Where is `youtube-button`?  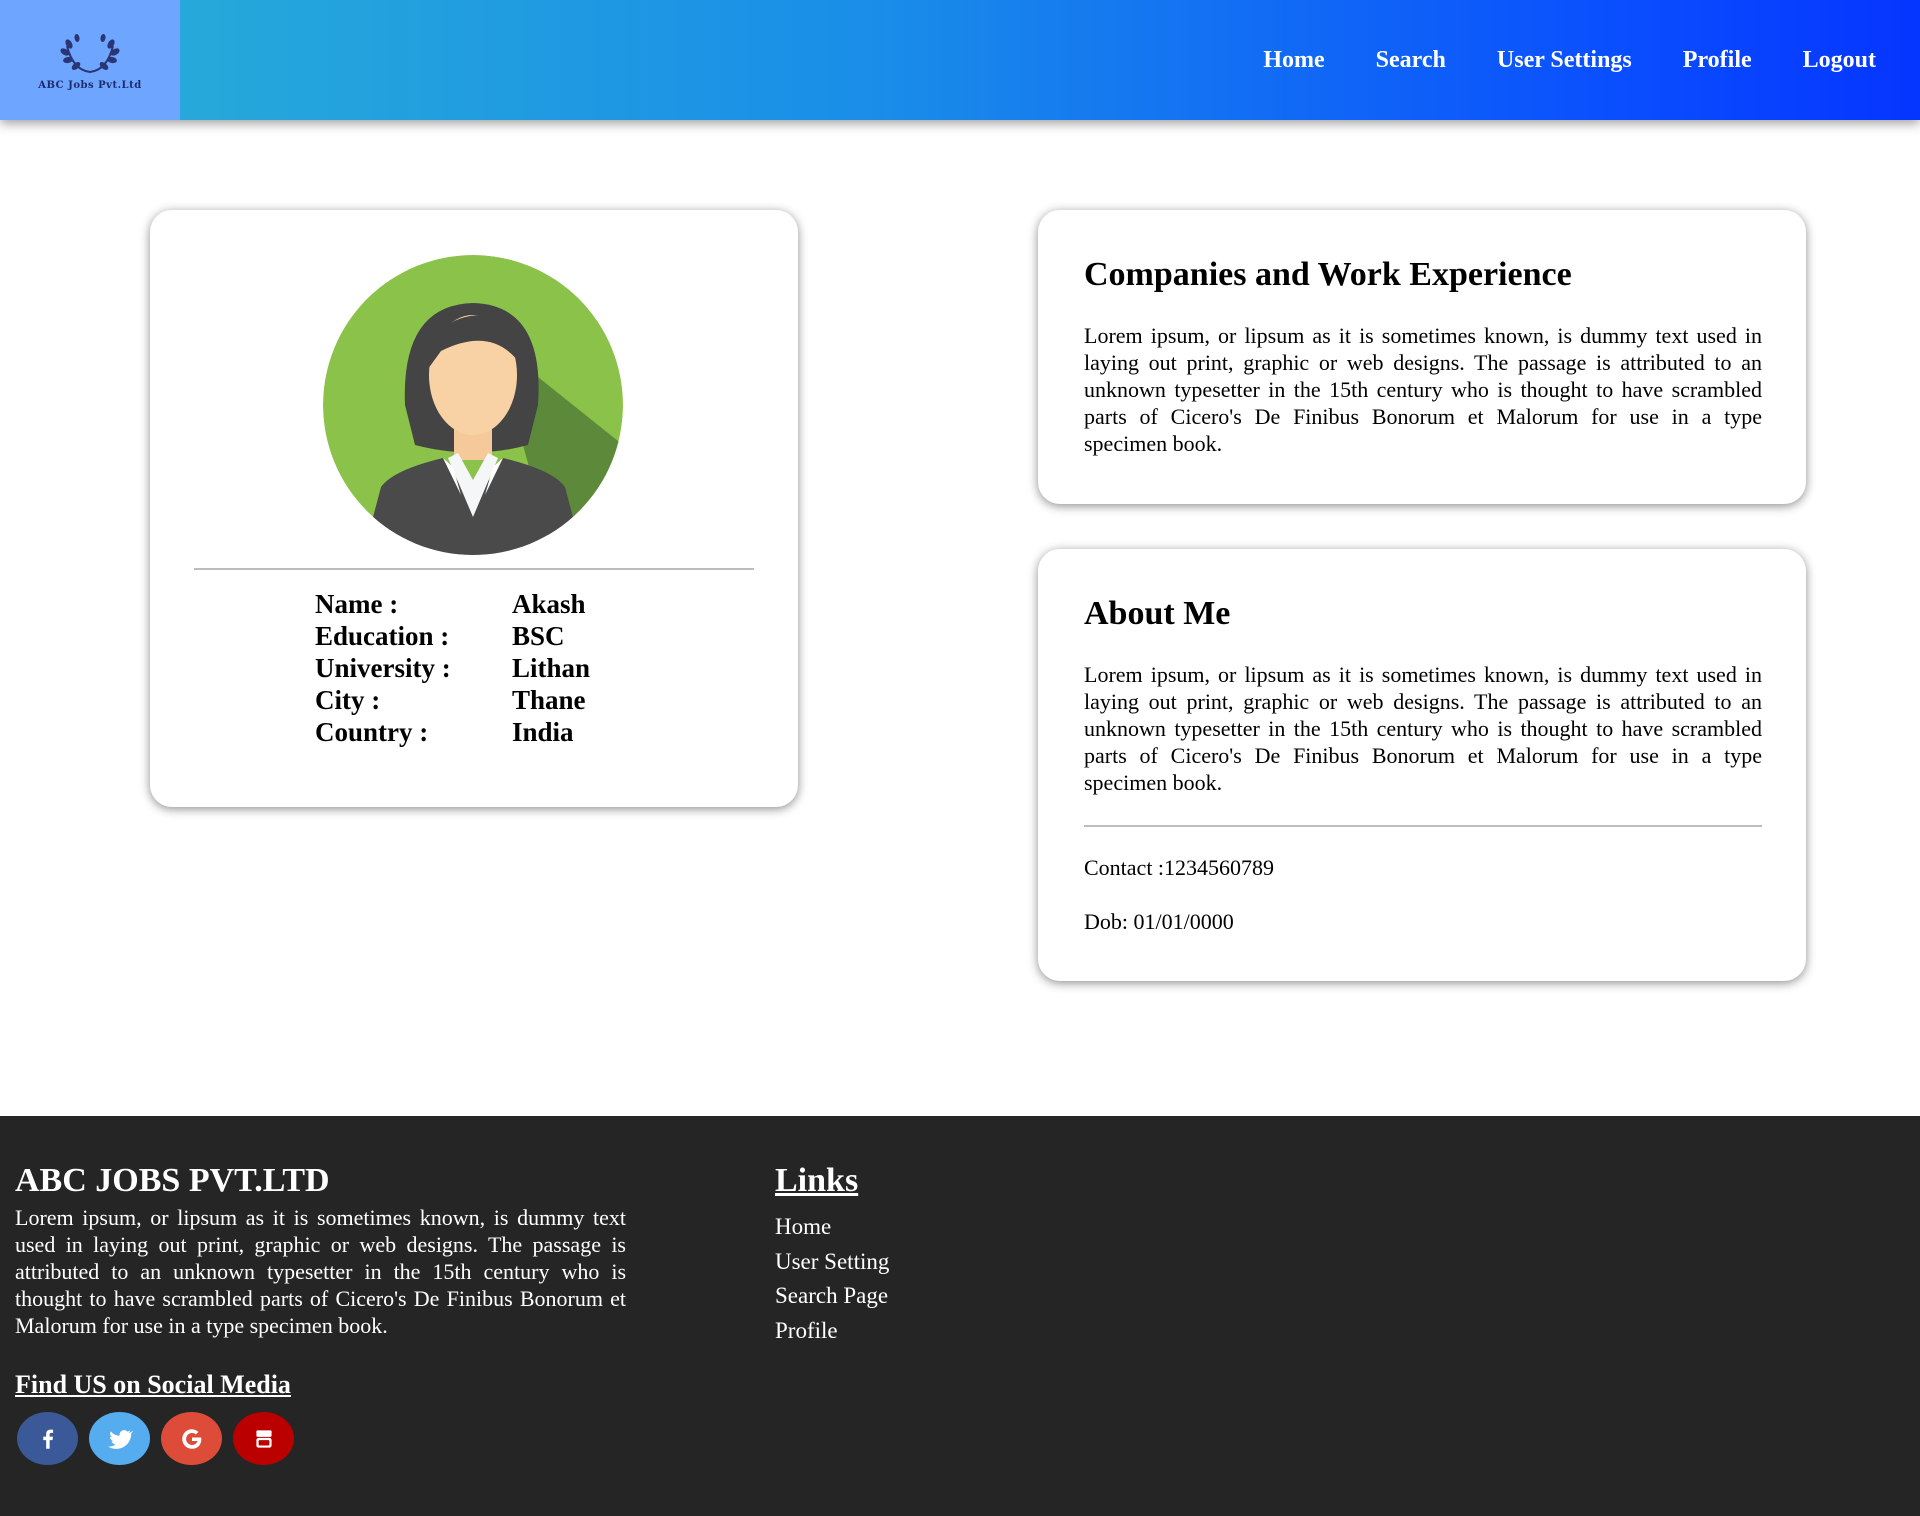 youtube-button is located at coordinates (263, 1438).